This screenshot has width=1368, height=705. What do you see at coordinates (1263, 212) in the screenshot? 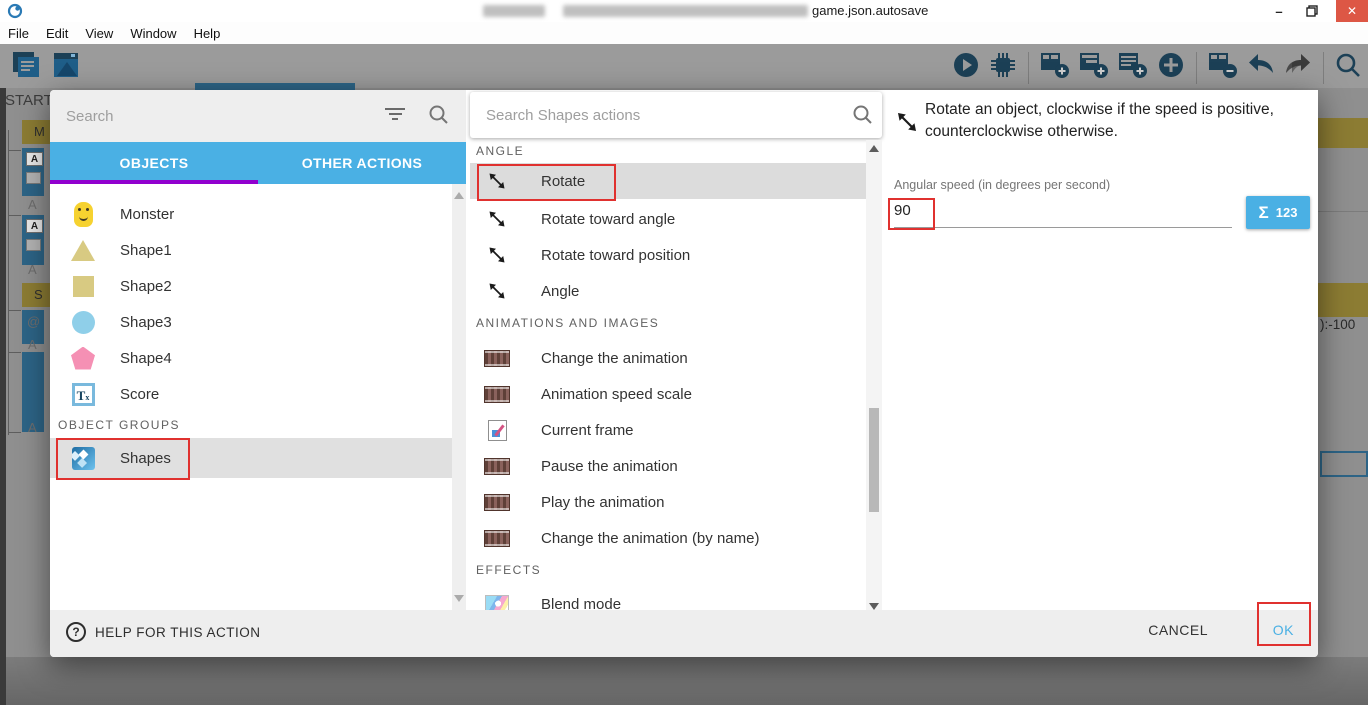
I see `sigma-icon: Σ` at bounding box center [1263, 212].